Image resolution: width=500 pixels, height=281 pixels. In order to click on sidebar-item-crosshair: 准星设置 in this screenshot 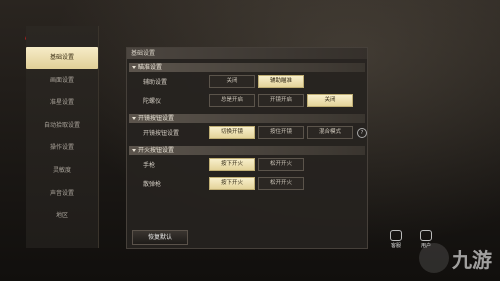, I will do `click(62, 103)`.